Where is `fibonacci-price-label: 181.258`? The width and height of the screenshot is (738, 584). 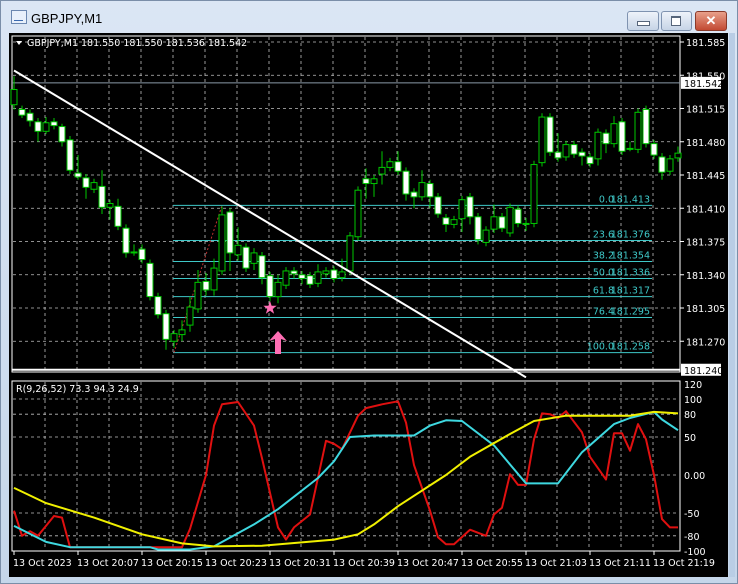 fibonacci-price-label: 181.258 is located at coordinates (630, 347).